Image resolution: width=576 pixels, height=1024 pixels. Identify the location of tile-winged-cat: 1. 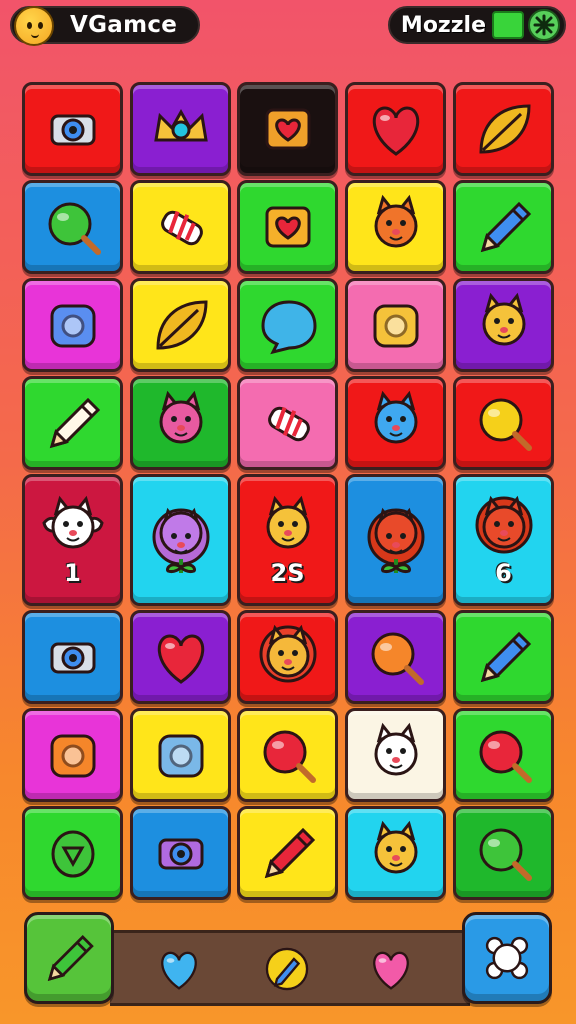
(72, 540).